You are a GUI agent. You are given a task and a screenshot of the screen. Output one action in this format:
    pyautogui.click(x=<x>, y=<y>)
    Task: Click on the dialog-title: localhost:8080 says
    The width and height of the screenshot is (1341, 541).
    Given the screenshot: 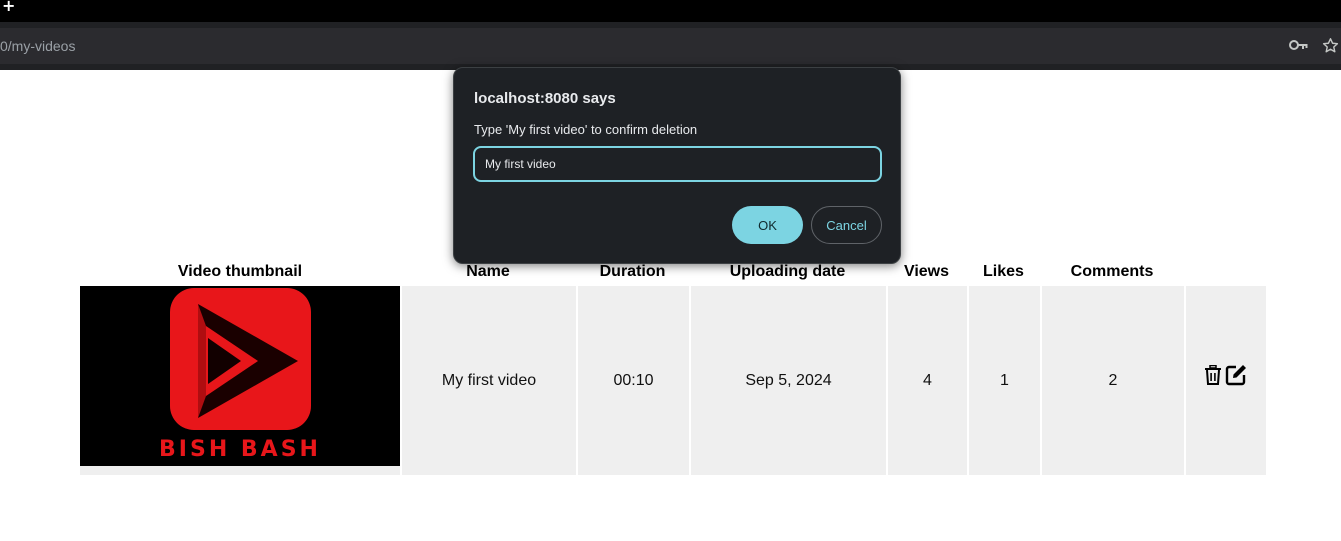 What is the action you would take?
    pyautogui.click(x=545, y=98)
    